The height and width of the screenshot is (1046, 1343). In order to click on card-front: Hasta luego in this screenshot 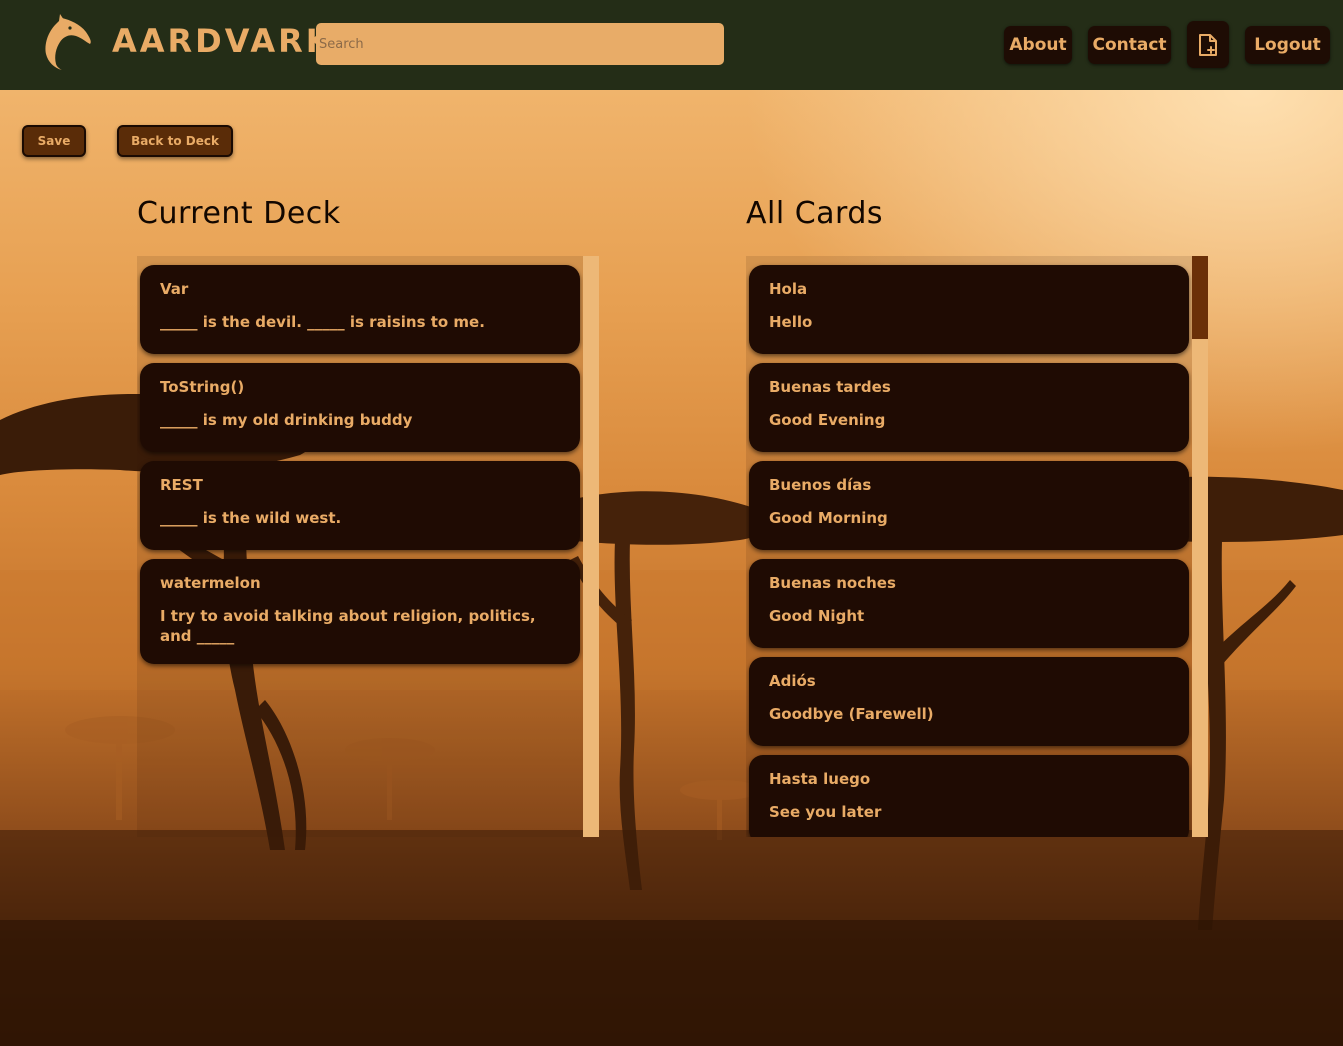, I will do `click(820, 779)`.